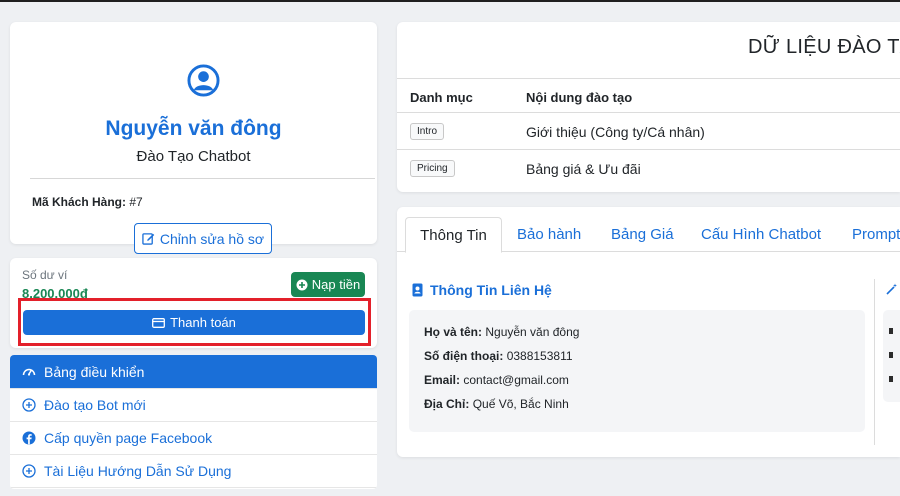 This screenshot has height=496, width=900. I want to click on customer-id-value: #7, so click(136, 202).